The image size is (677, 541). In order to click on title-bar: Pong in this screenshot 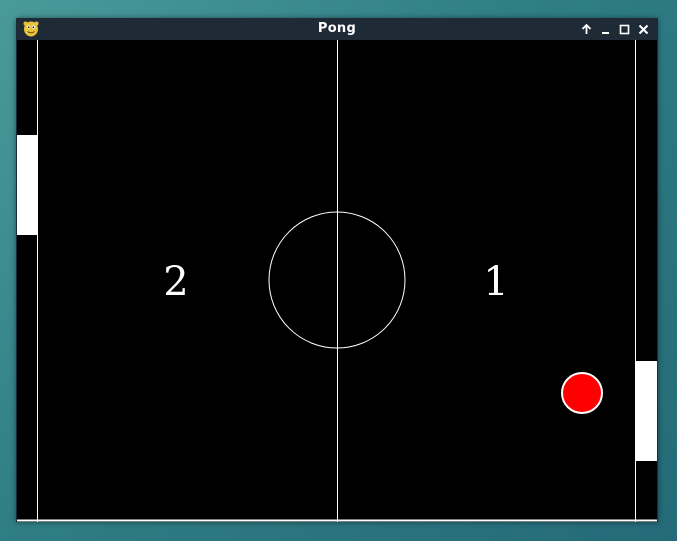, I will do `click(337, 29)`.